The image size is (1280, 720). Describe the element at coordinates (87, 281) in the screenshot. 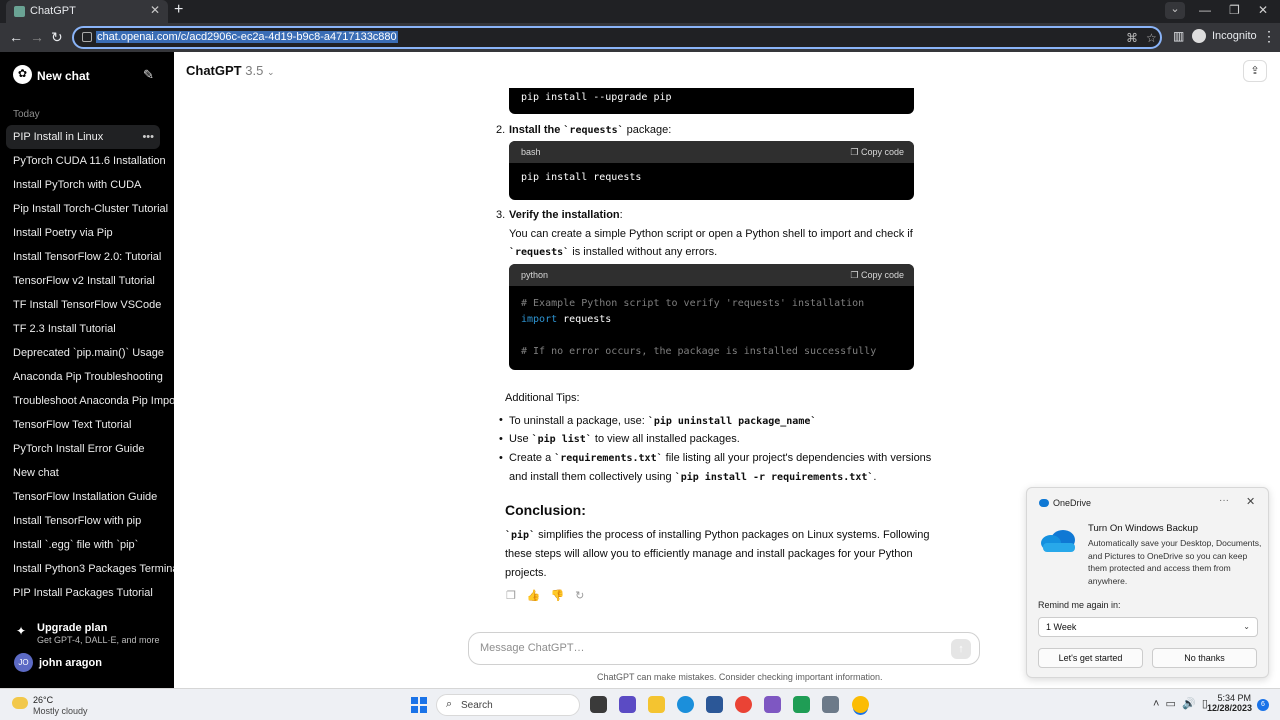

I see `history-item: TensorFlow v2 Install Tutorial` at that location.